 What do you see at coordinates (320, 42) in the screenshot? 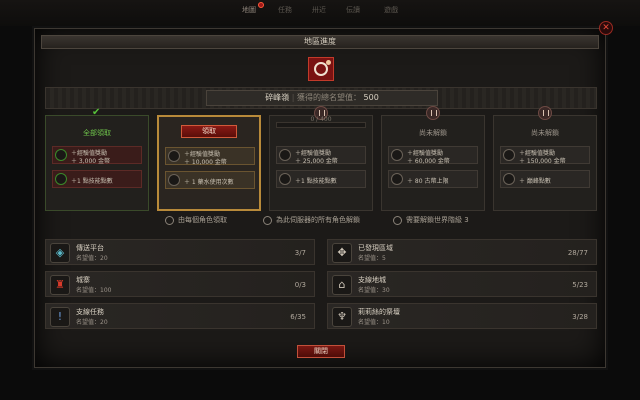
I see `window-title: 地區進度` at bounding box center [320, 42].